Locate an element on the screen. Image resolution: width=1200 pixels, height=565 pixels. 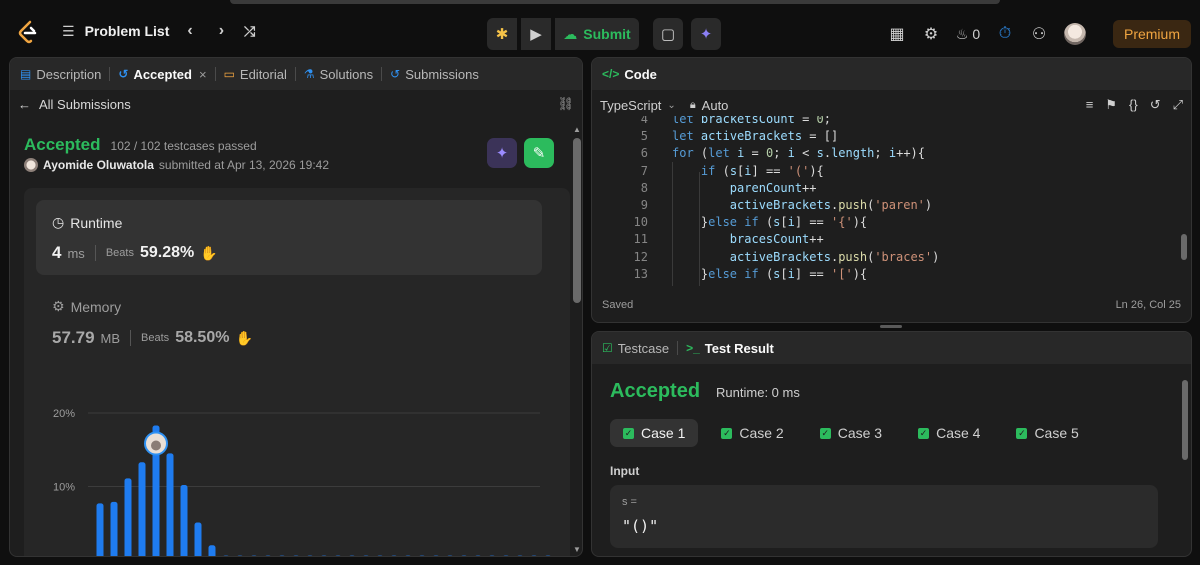
analyze-ai-button: ✦ is located at coordinates (502, 153).